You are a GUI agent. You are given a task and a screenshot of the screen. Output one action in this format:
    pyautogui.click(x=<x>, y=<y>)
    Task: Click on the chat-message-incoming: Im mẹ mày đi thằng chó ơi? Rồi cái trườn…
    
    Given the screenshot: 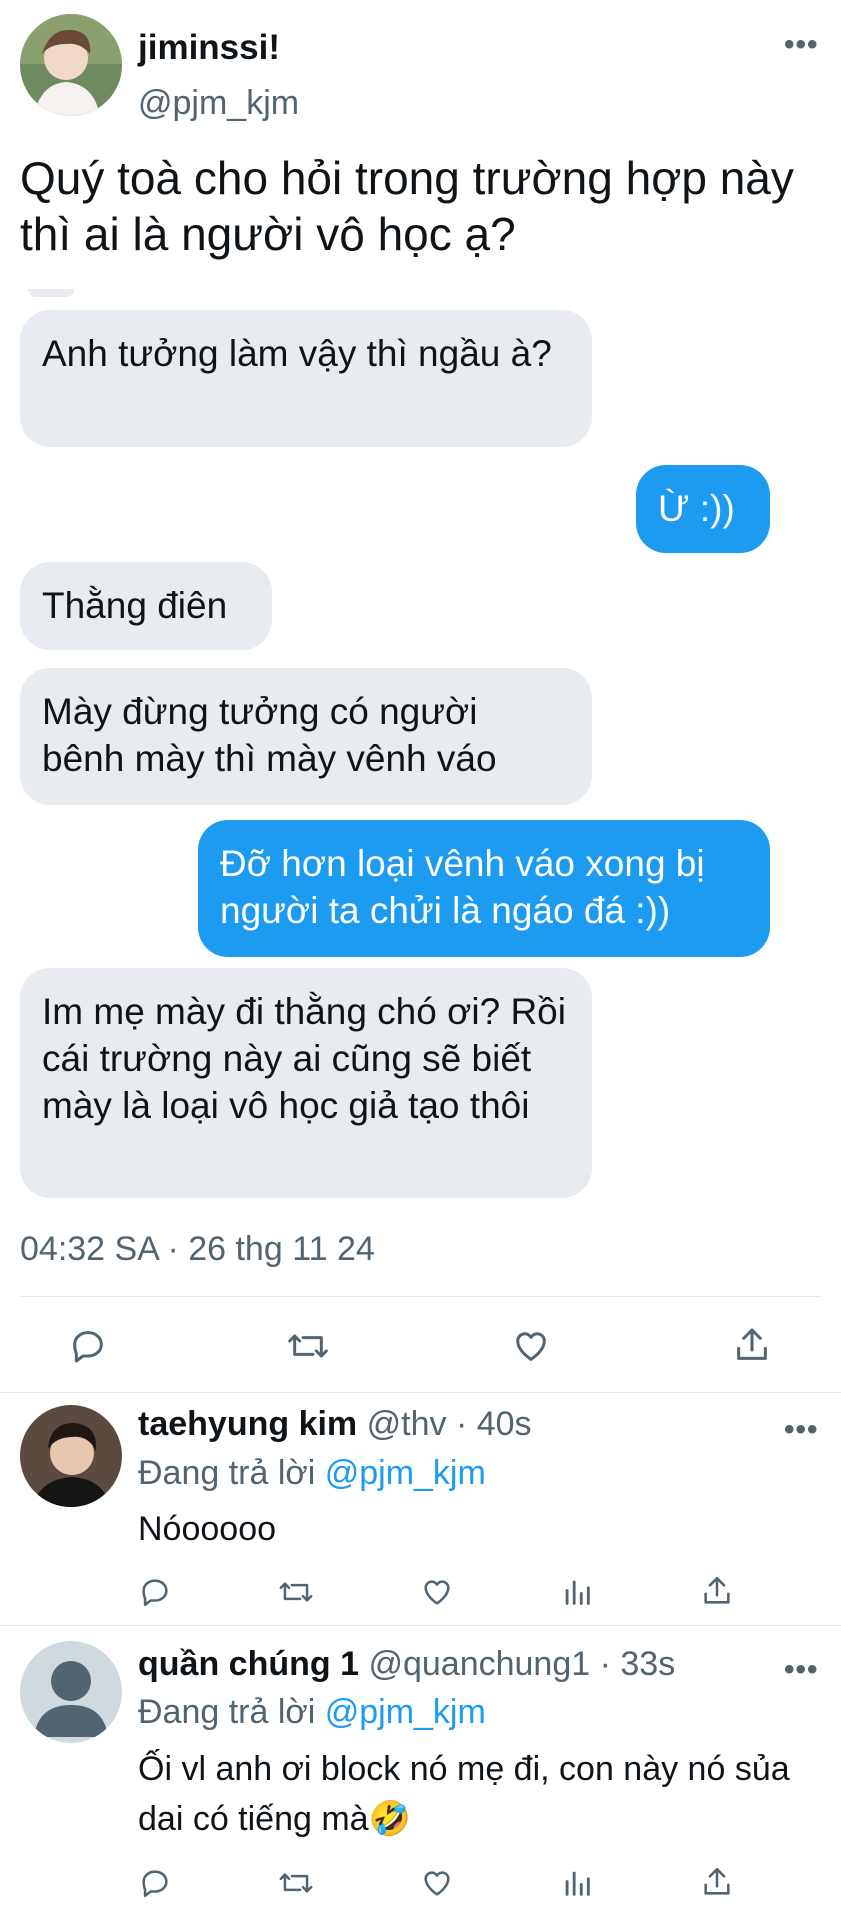 What is the action you would take?
    pyautogui.click(x=306, y=1083)
    